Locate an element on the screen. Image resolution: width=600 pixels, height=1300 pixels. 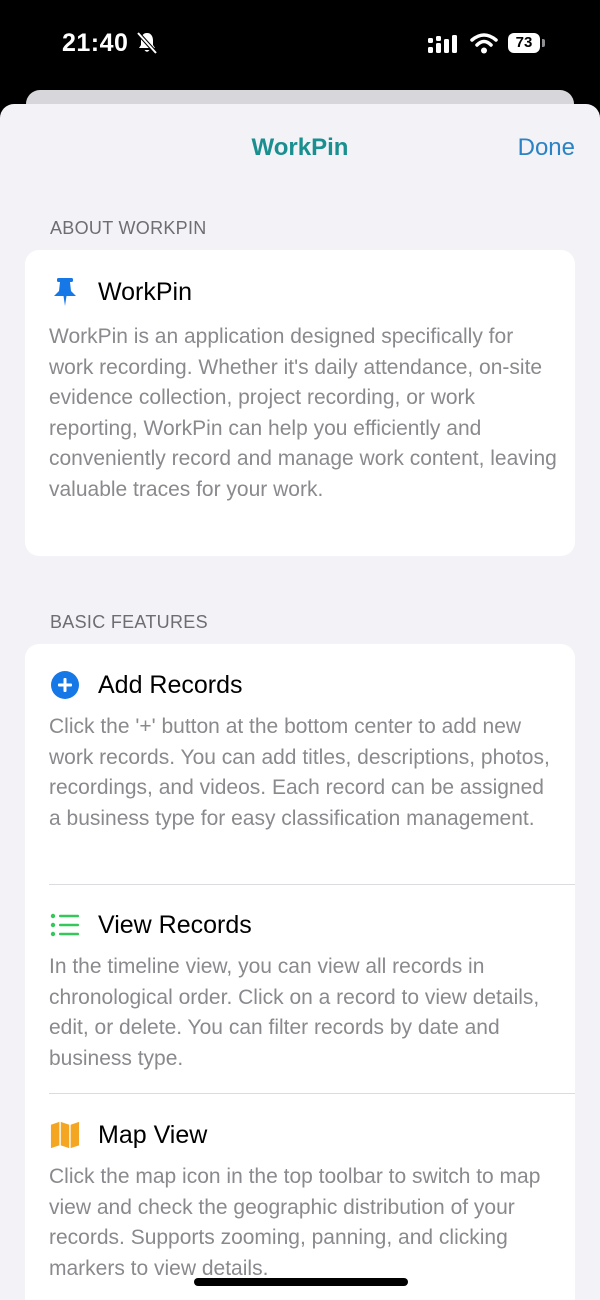
feature-title-view-records: View Records is located at coordinates (175, 924).